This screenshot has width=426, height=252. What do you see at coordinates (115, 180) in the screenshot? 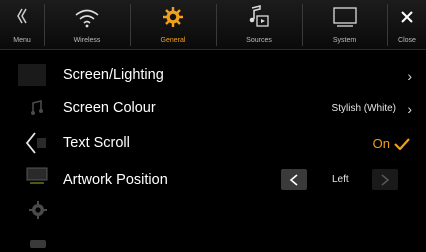
I see `setting-title: Artwork Position` at bounding box center [115, 180].